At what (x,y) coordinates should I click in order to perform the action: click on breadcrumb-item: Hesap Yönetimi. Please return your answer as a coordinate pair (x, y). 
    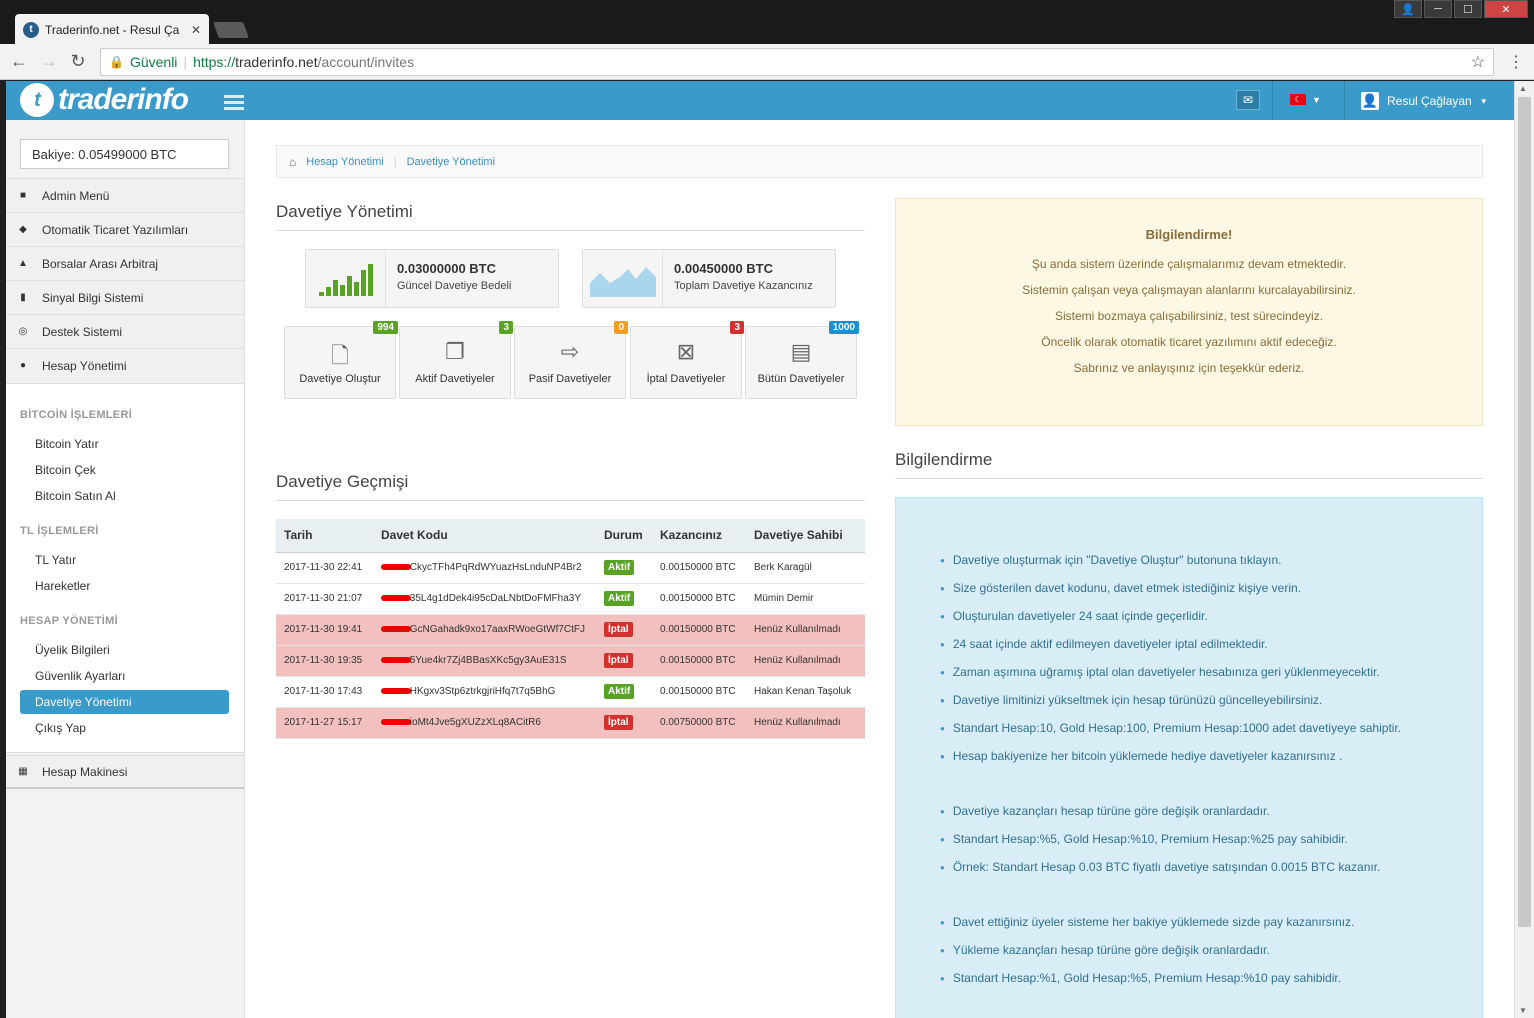
    Looking at the image, I should click on (344, 162).